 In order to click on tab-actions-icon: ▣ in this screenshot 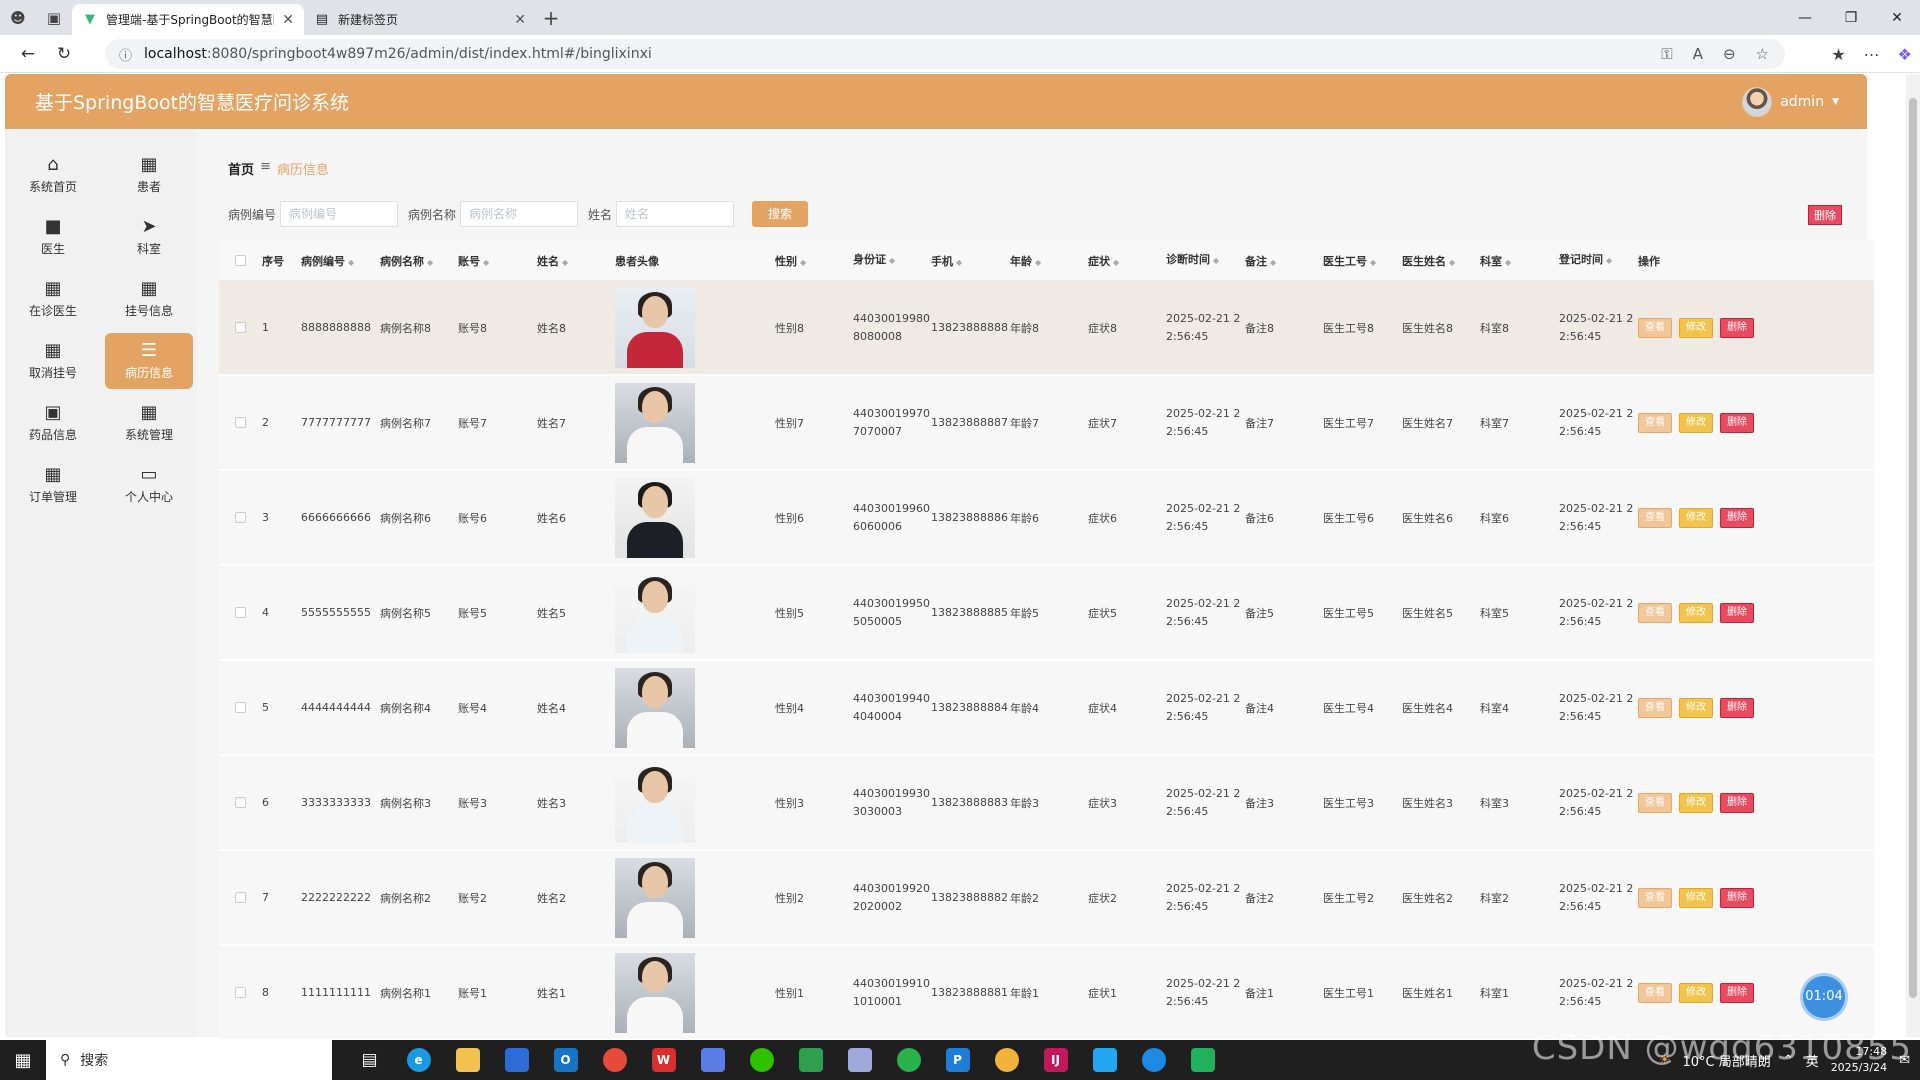, I will do `click(54, 17)`.